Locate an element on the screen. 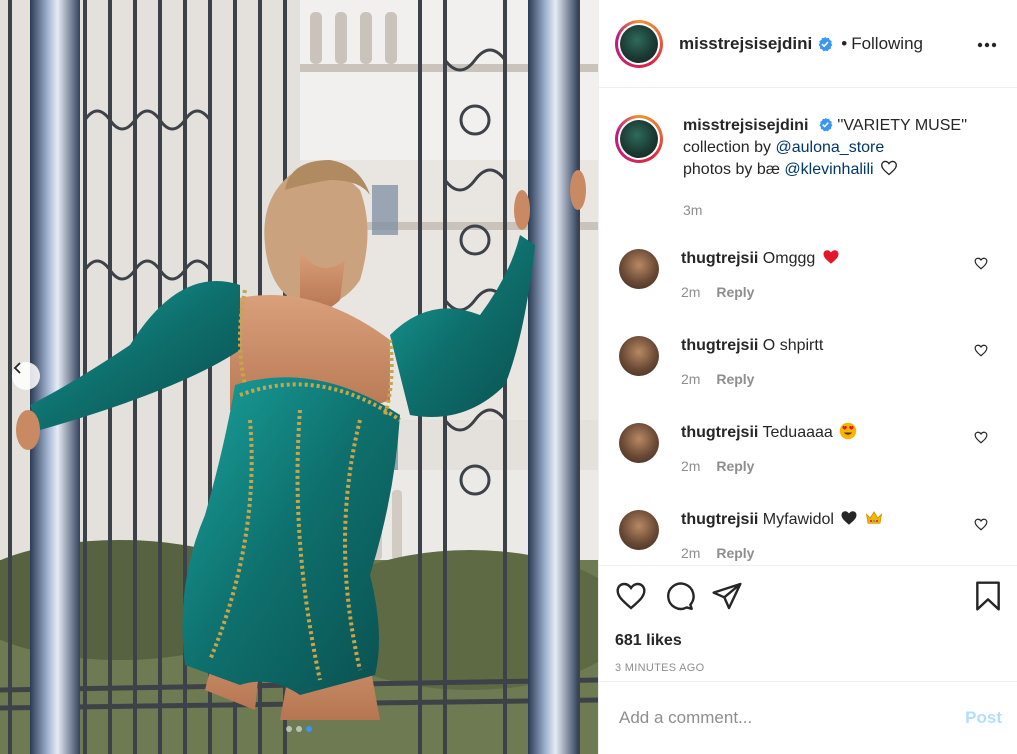  comment-icon is located at coordinates (681, 596).